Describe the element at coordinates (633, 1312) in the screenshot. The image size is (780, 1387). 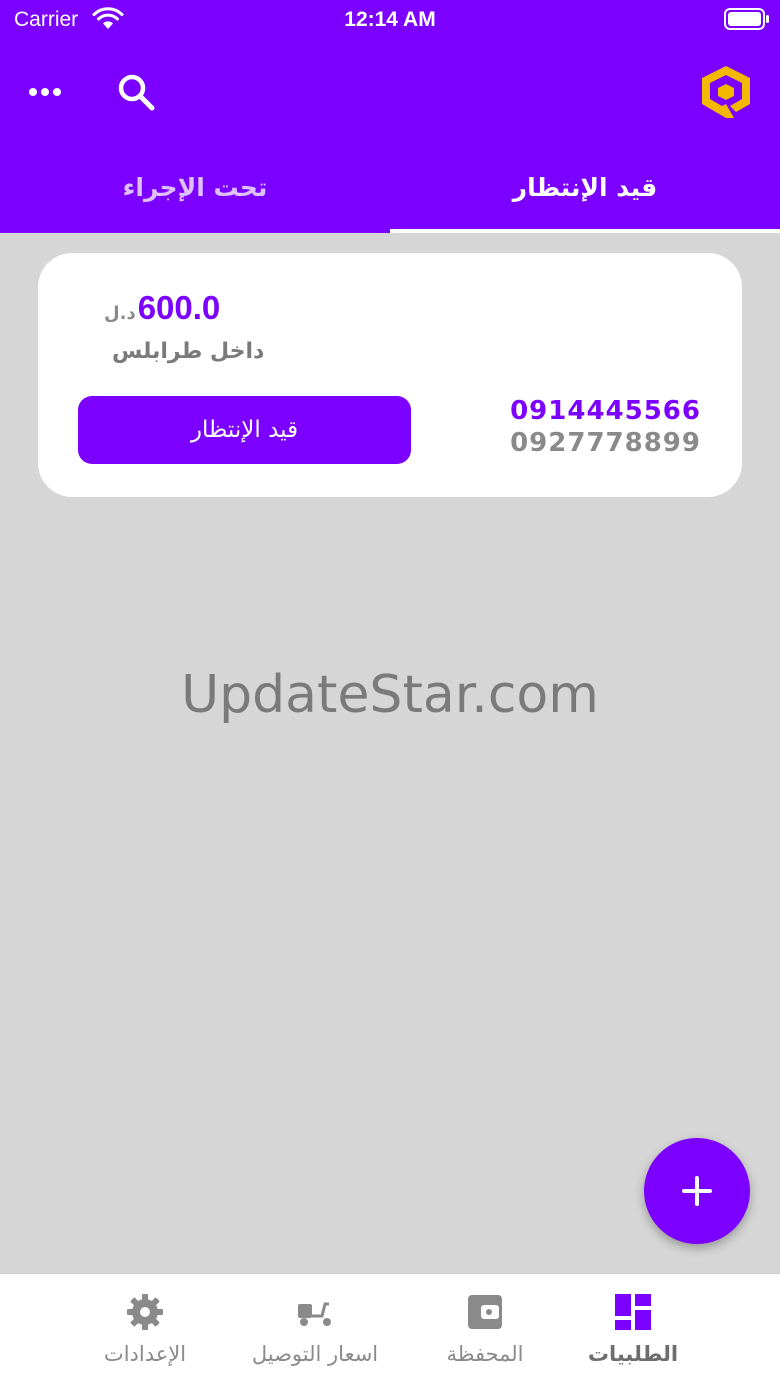
I see `orders-grid-icon` at that location.